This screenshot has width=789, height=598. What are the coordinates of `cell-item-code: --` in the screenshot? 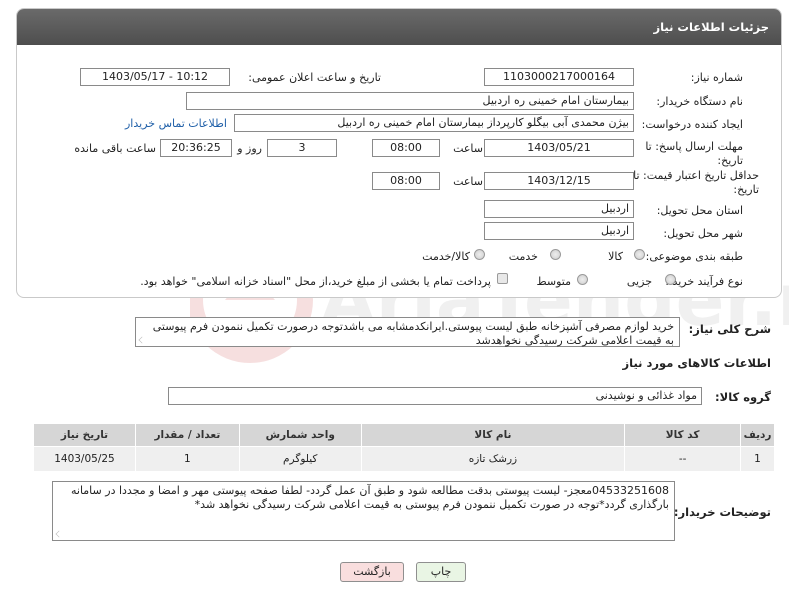 It's located at (683, 459).